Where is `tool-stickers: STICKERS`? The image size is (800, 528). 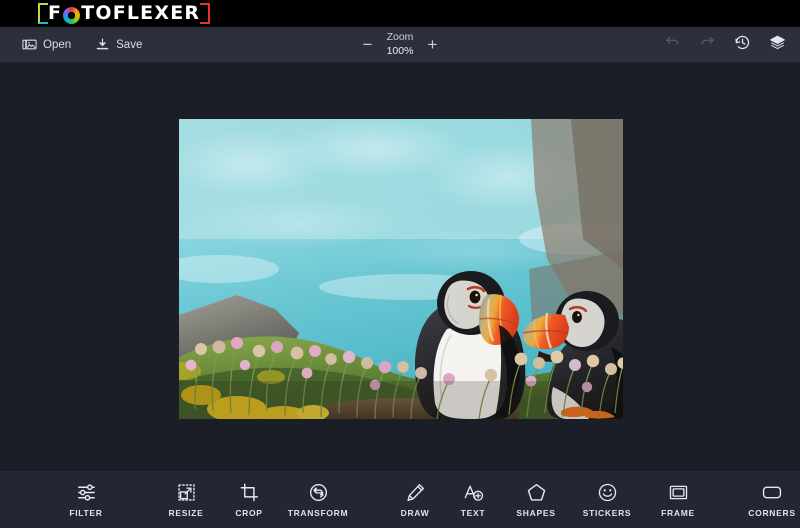 tool-stickers: STICKERS is located at coordinates (607, 499).